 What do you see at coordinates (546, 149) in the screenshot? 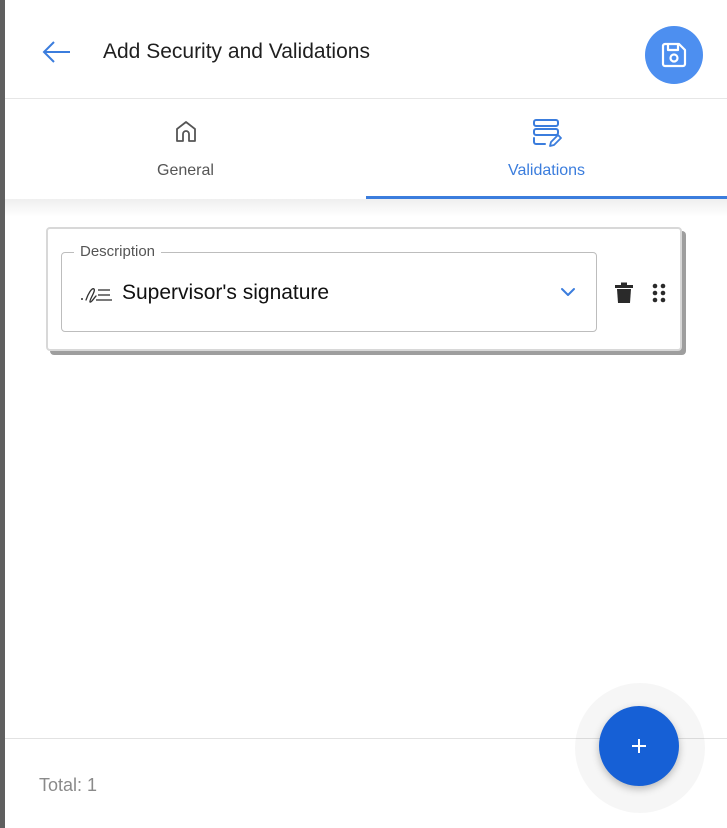
I see `tab-validations: Validations` at bounding box center [546, 149].